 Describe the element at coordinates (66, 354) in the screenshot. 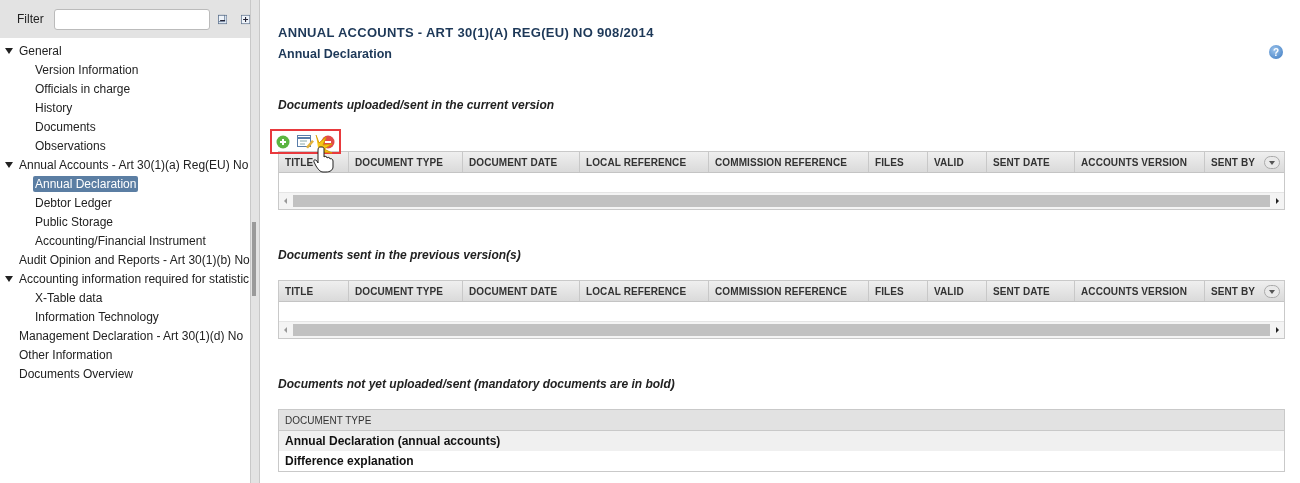

I see `tree-item: Other Information` at that location.